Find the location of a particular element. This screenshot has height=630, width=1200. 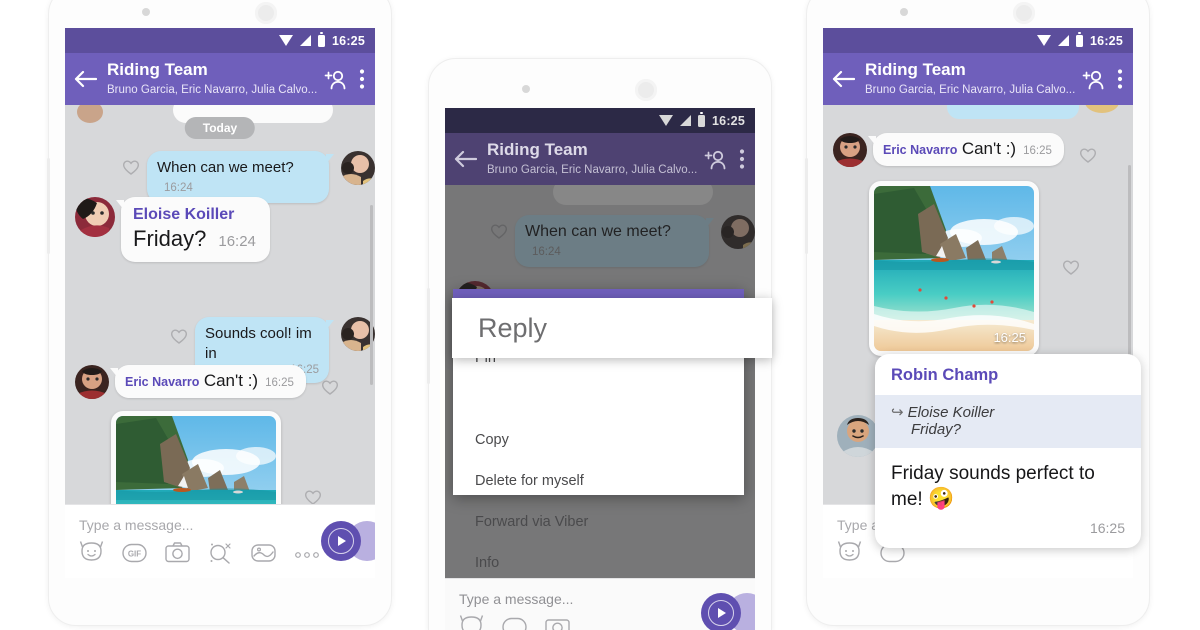

more-options-icon is located at coordinates (307, 555).